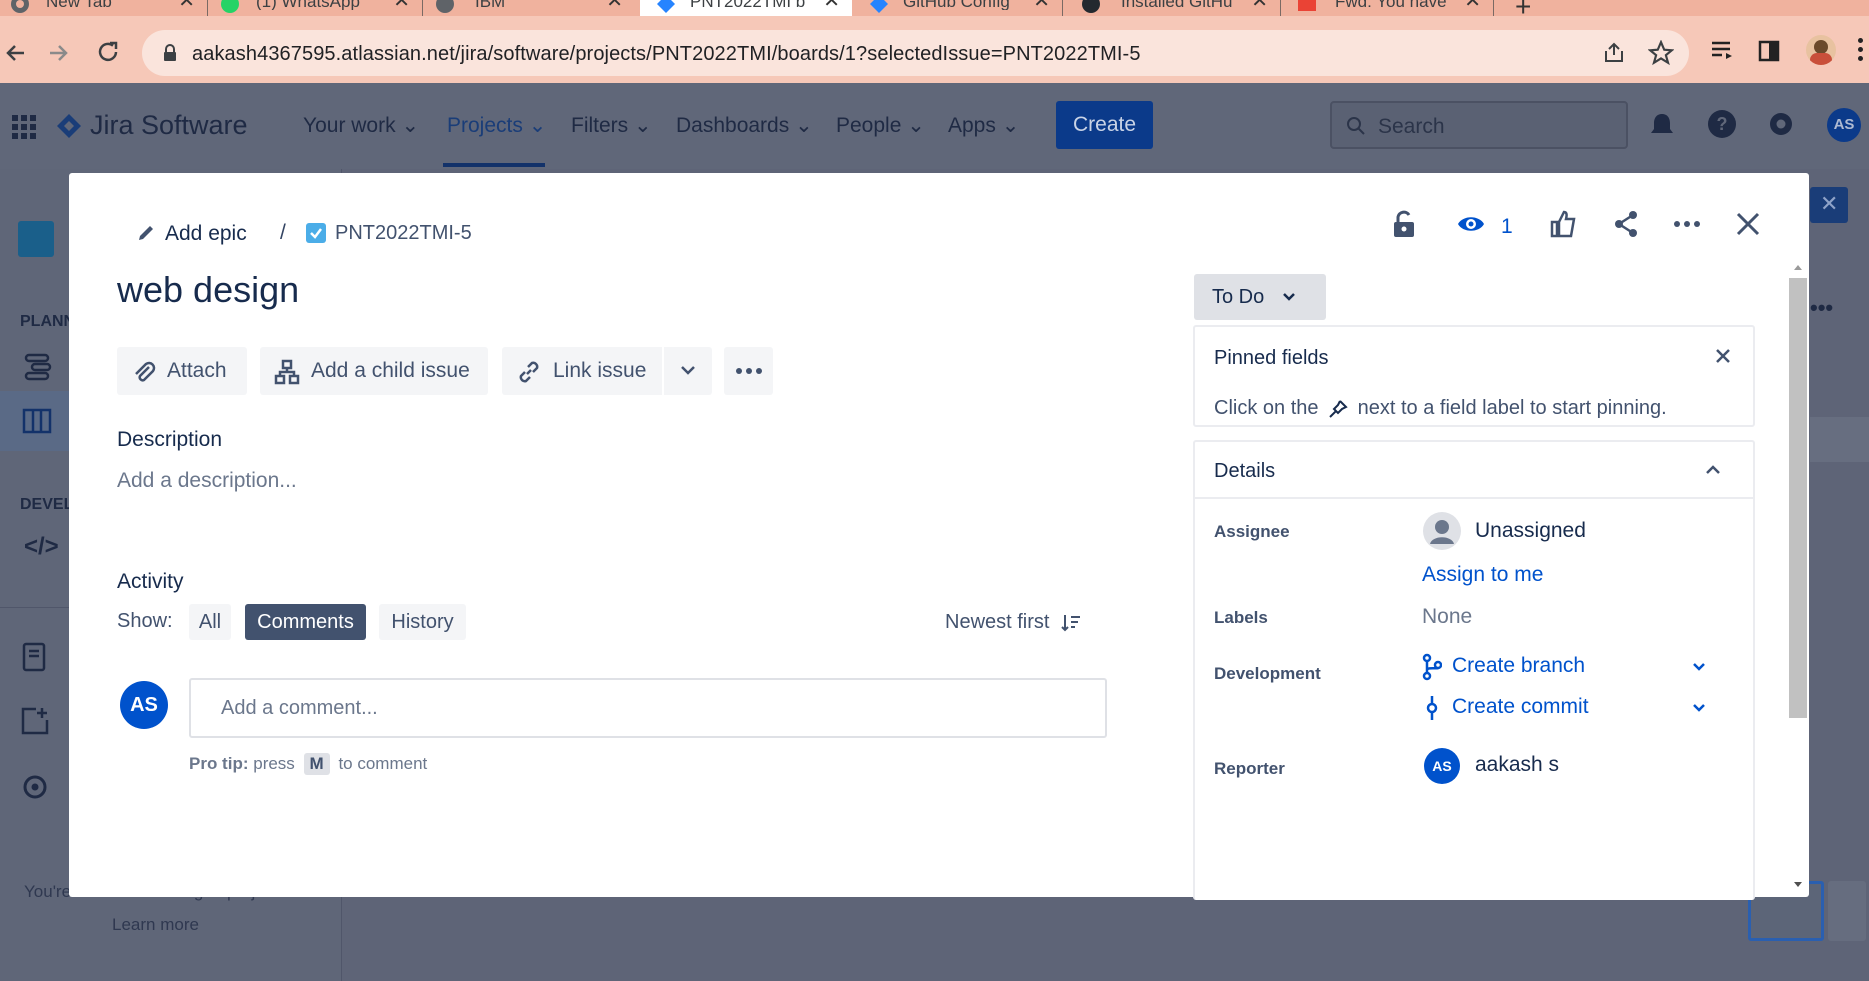 The image size is (1869, 981). I want to click on sort-newest-first: Newest first, so click(1013, 622).